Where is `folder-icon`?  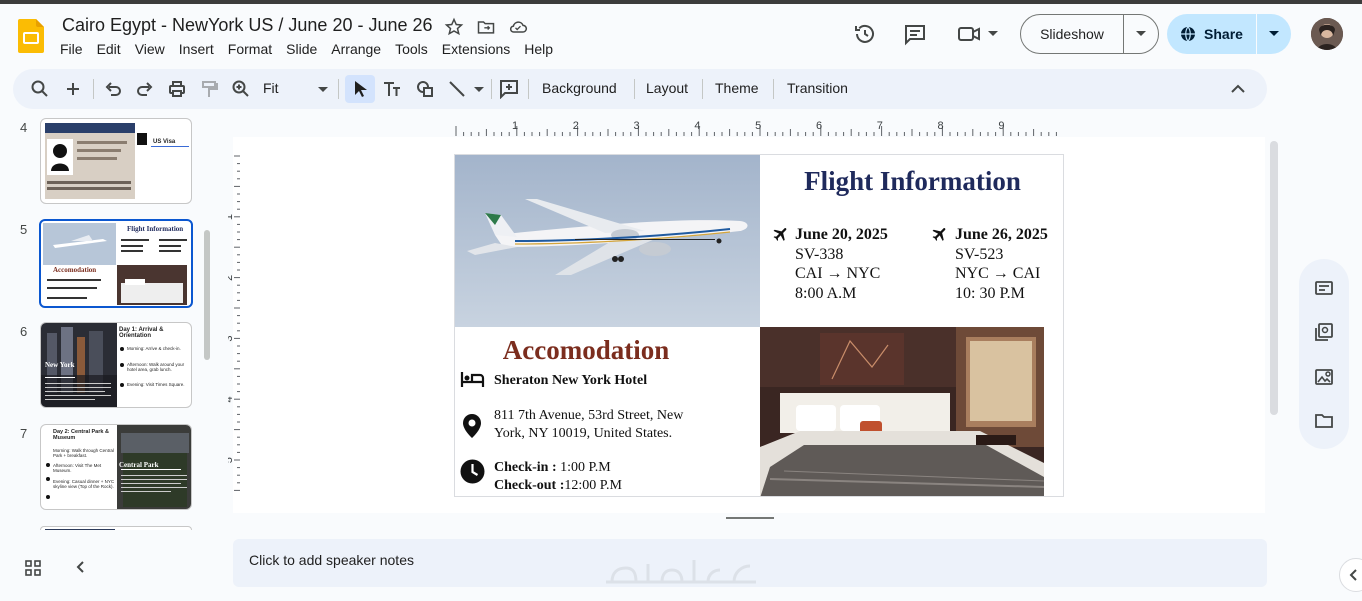 folder-icon is located at coordinates (1324, 421).